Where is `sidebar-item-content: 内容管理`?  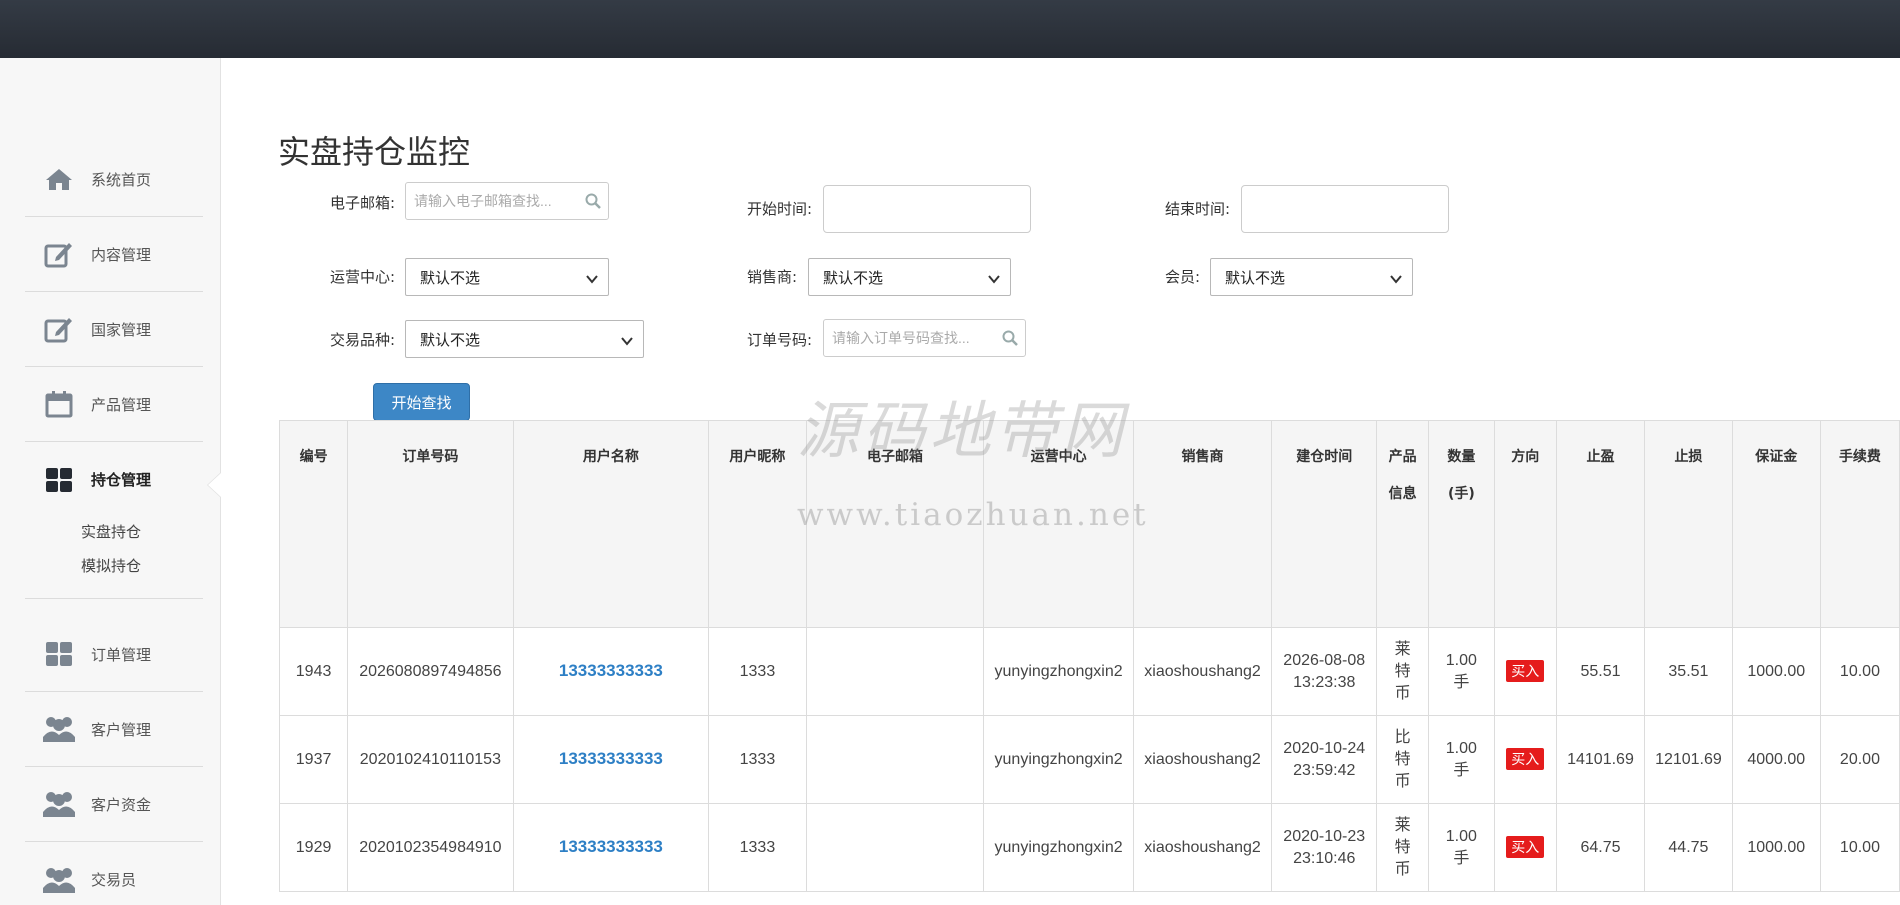
sidebar-item-content: 内容管理 is located at coordinates (114, 254).